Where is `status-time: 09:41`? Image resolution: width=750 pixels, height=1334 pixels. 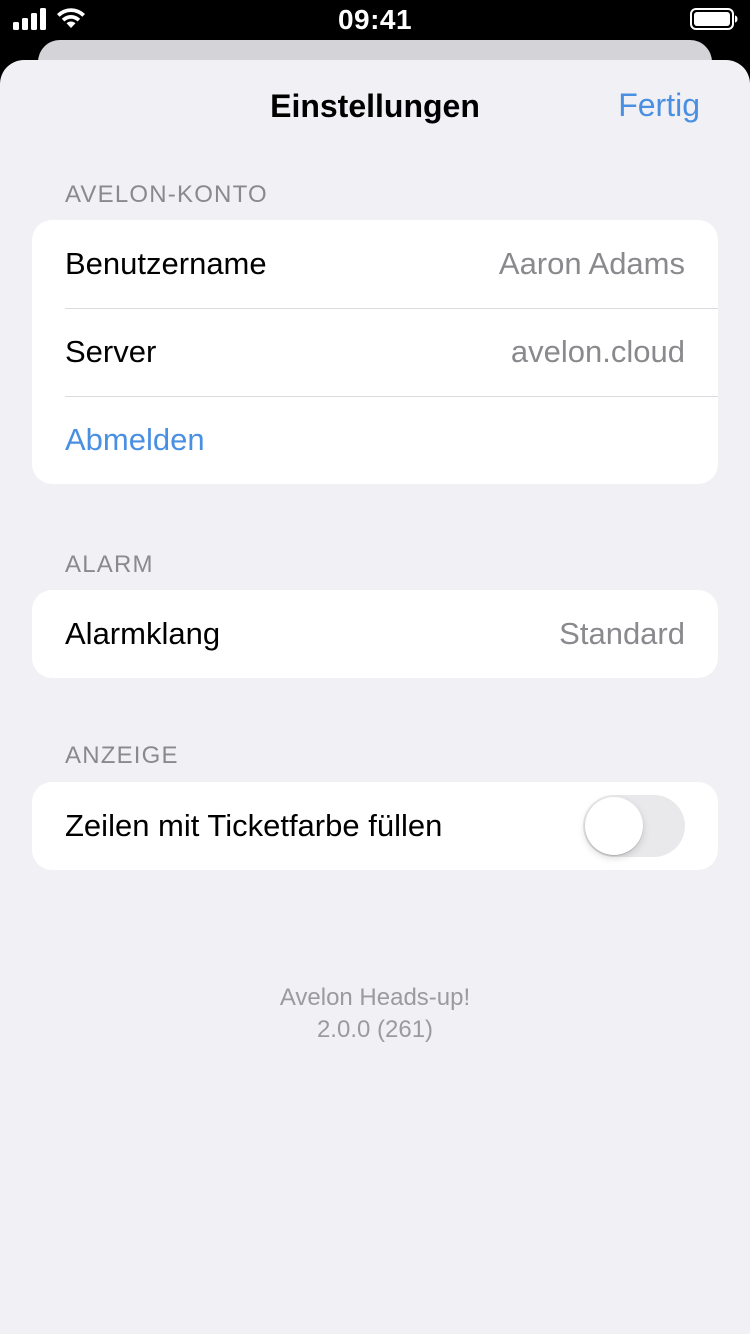
status-time: 09:41 is located at coordinates (375, 19).